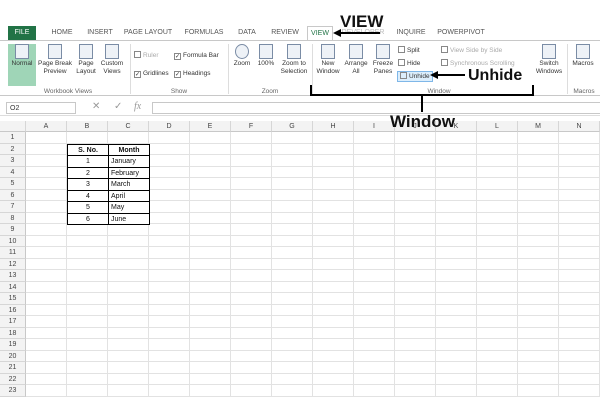 Image resolution: width=600 pixels, height=401 pixels. I want to click on annotation-overlay, so click(422, 70).